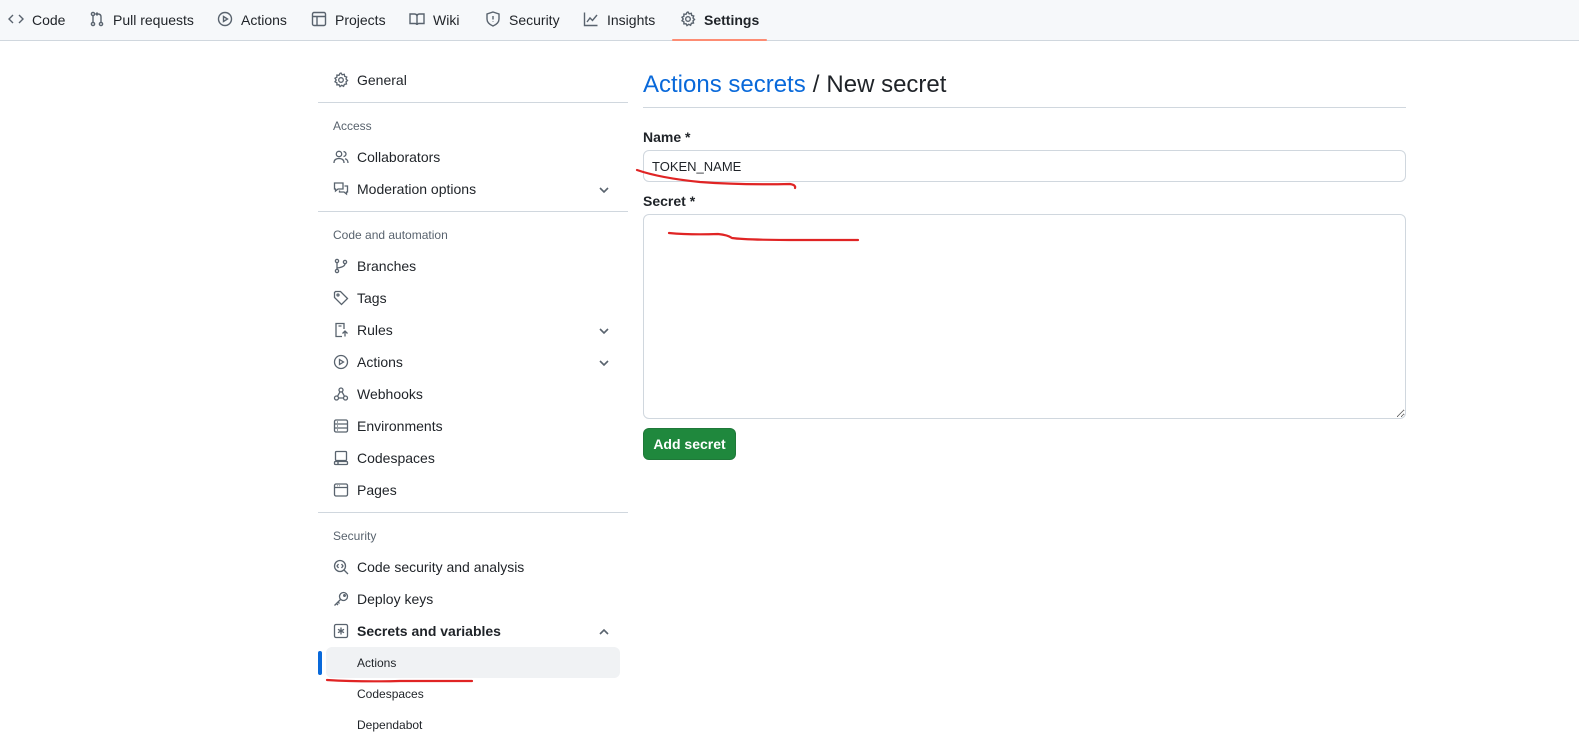  Describe the element at coordinates (341, 189) in the screenshot. I see `comment-discussion-icon` at that location.